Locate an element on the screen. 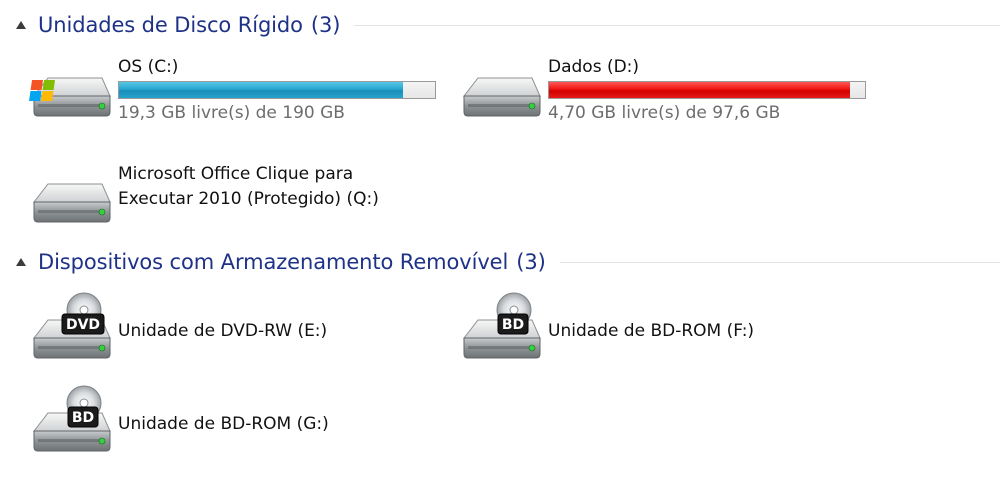 This screenshot has width=1000, height=497. drive-c: OS (C:) 19,3 GB livre(s) de 190 GB is located at coordinates (232, 90).